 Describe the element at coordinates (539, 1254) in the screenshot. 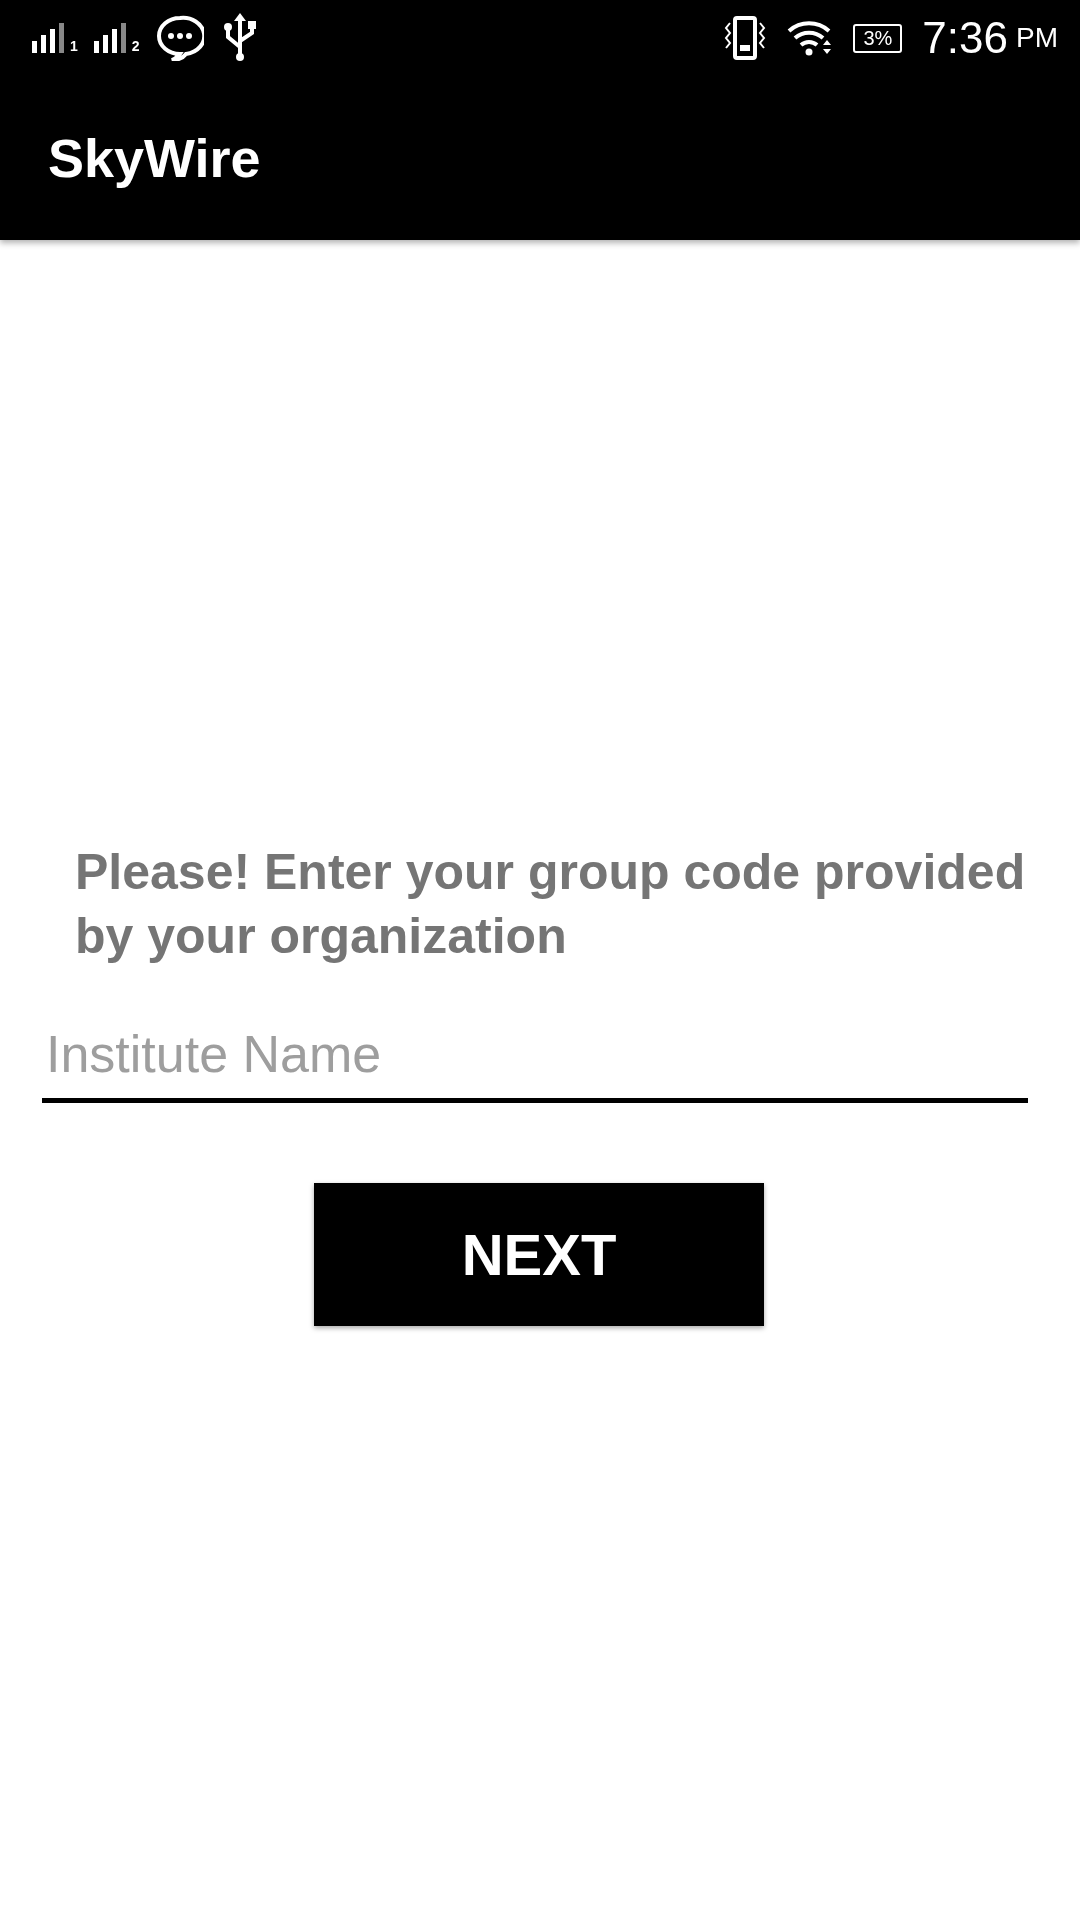

I see `next-button: NEXT` at that location.